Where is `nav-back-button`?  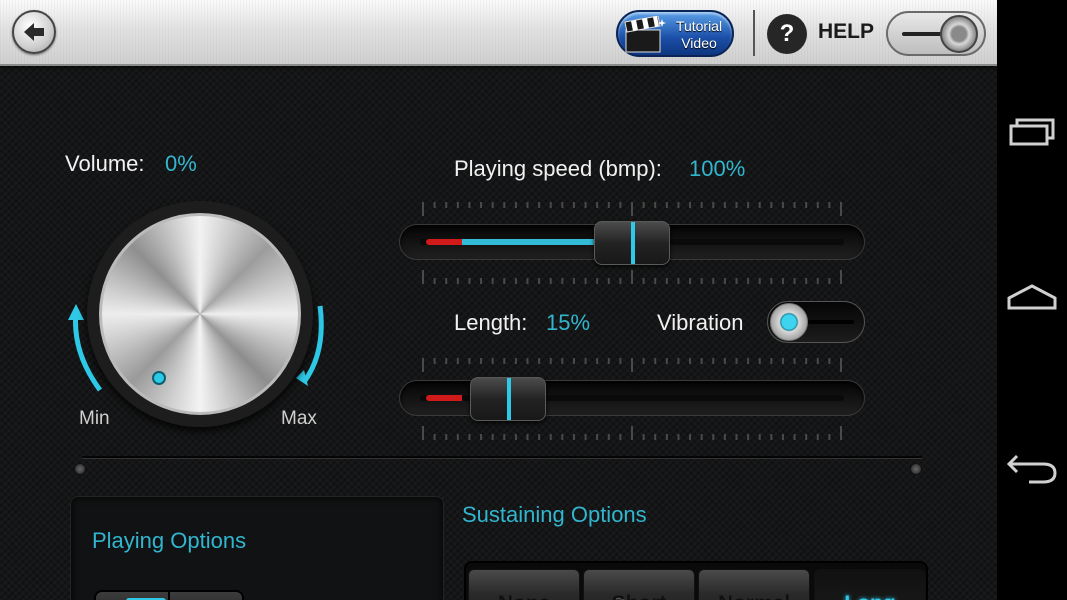
nav-back-button is located at coordinates (1031, 467).